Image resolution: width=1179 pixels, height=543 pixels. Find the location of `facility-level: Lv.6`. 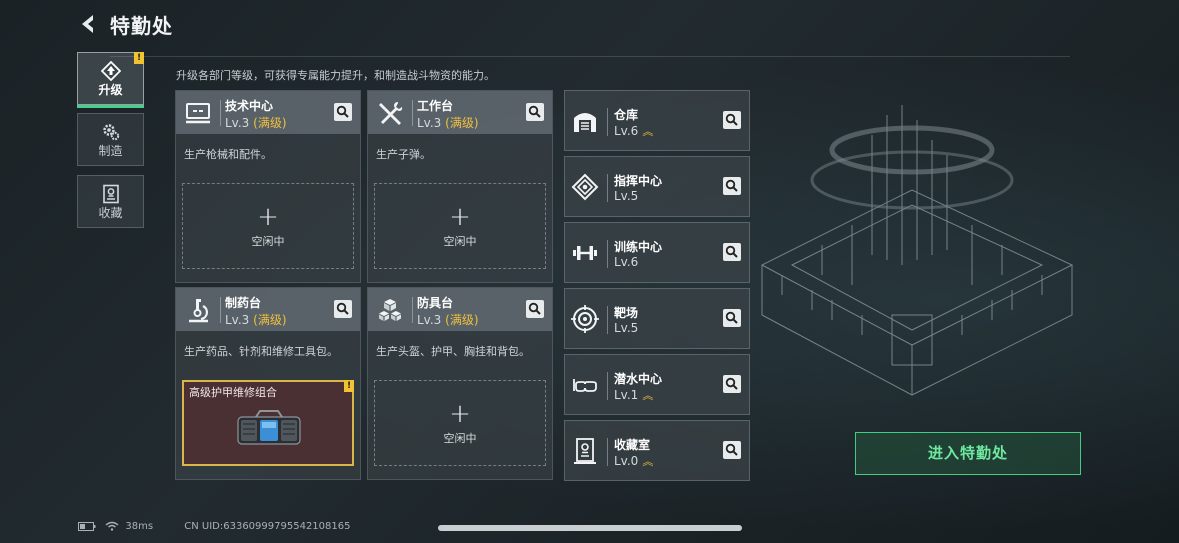

facility-level: Lv.6 is located at coordinates (626, 262).